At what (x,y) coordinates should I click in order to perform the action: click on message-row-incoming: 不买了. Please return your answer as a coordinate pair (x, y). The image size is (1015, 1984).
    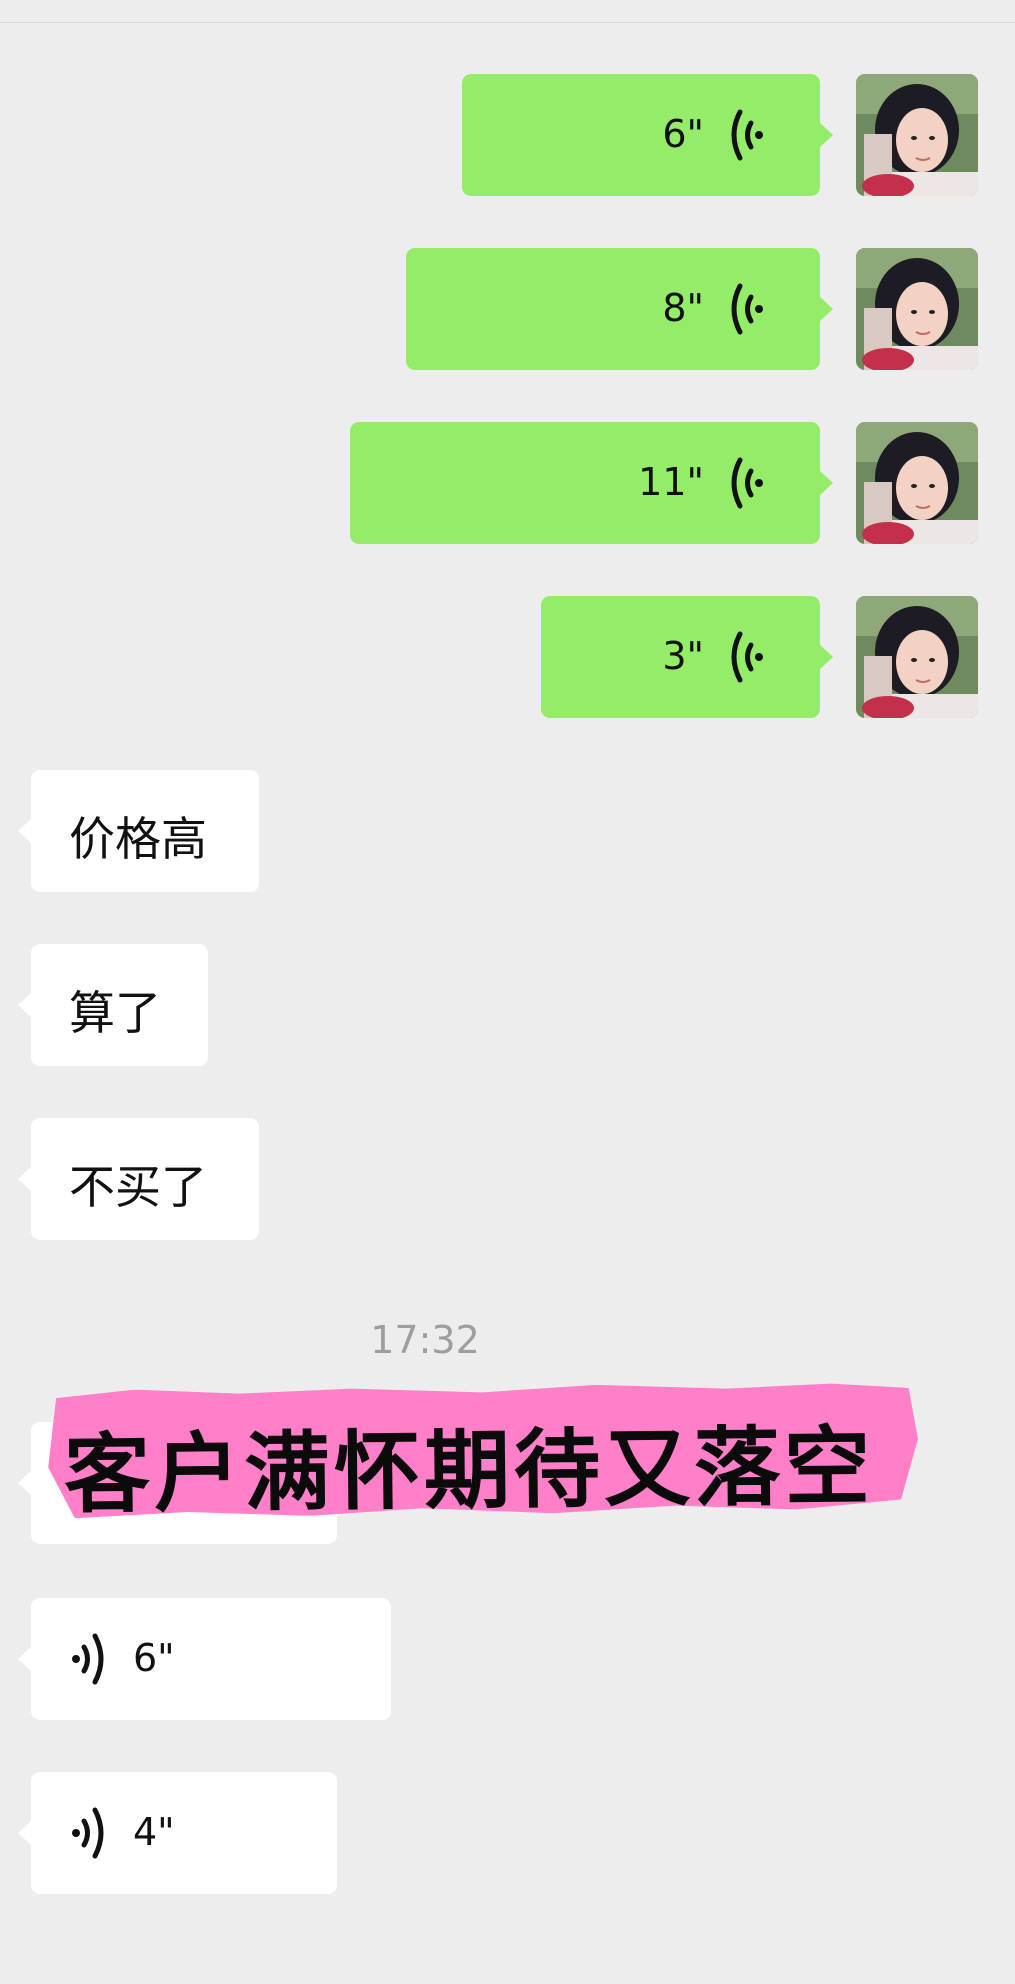
    Looking at the image, I should click on (507, 1180).